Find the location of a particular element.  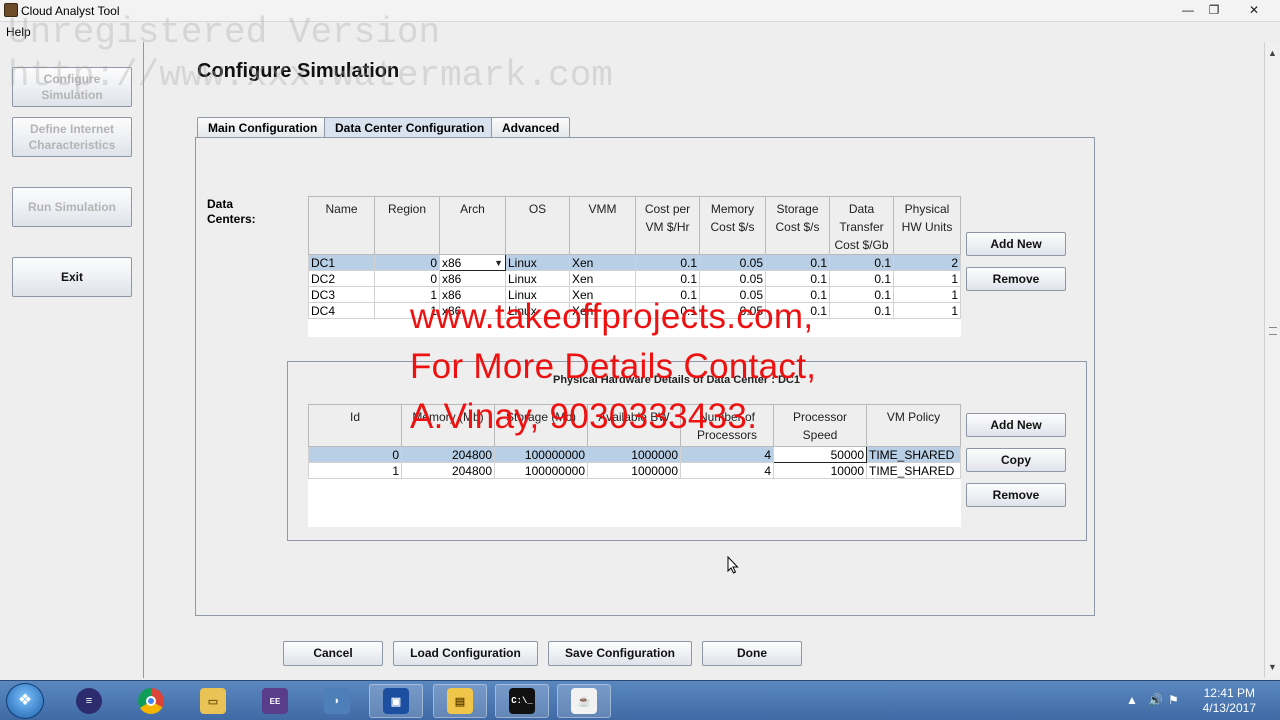

network-icon: ⚑ is located at coordinates (1173, 700).